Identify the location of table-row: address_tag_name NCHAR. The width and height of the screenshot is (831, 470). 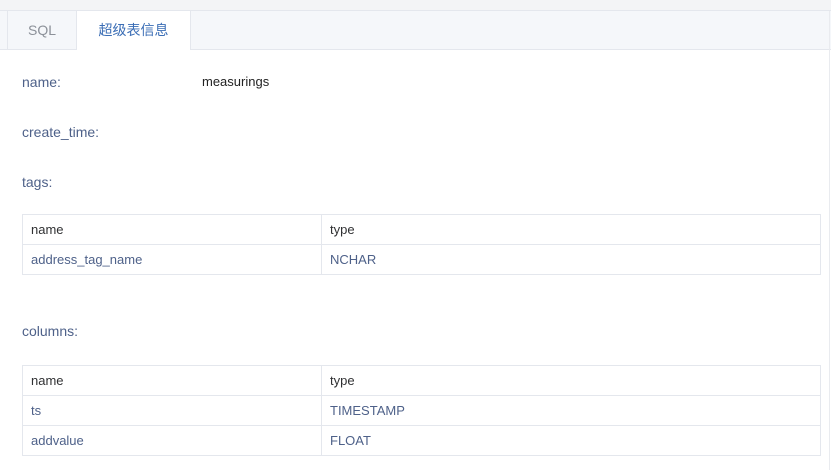
(421, 259).